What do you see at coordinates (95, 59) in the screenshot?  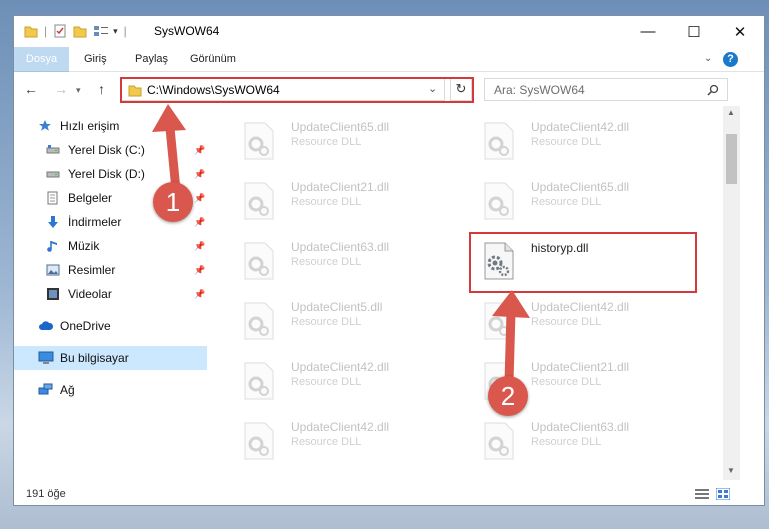 I see `tab-home: Giriş` at bounding box center [95, 59].